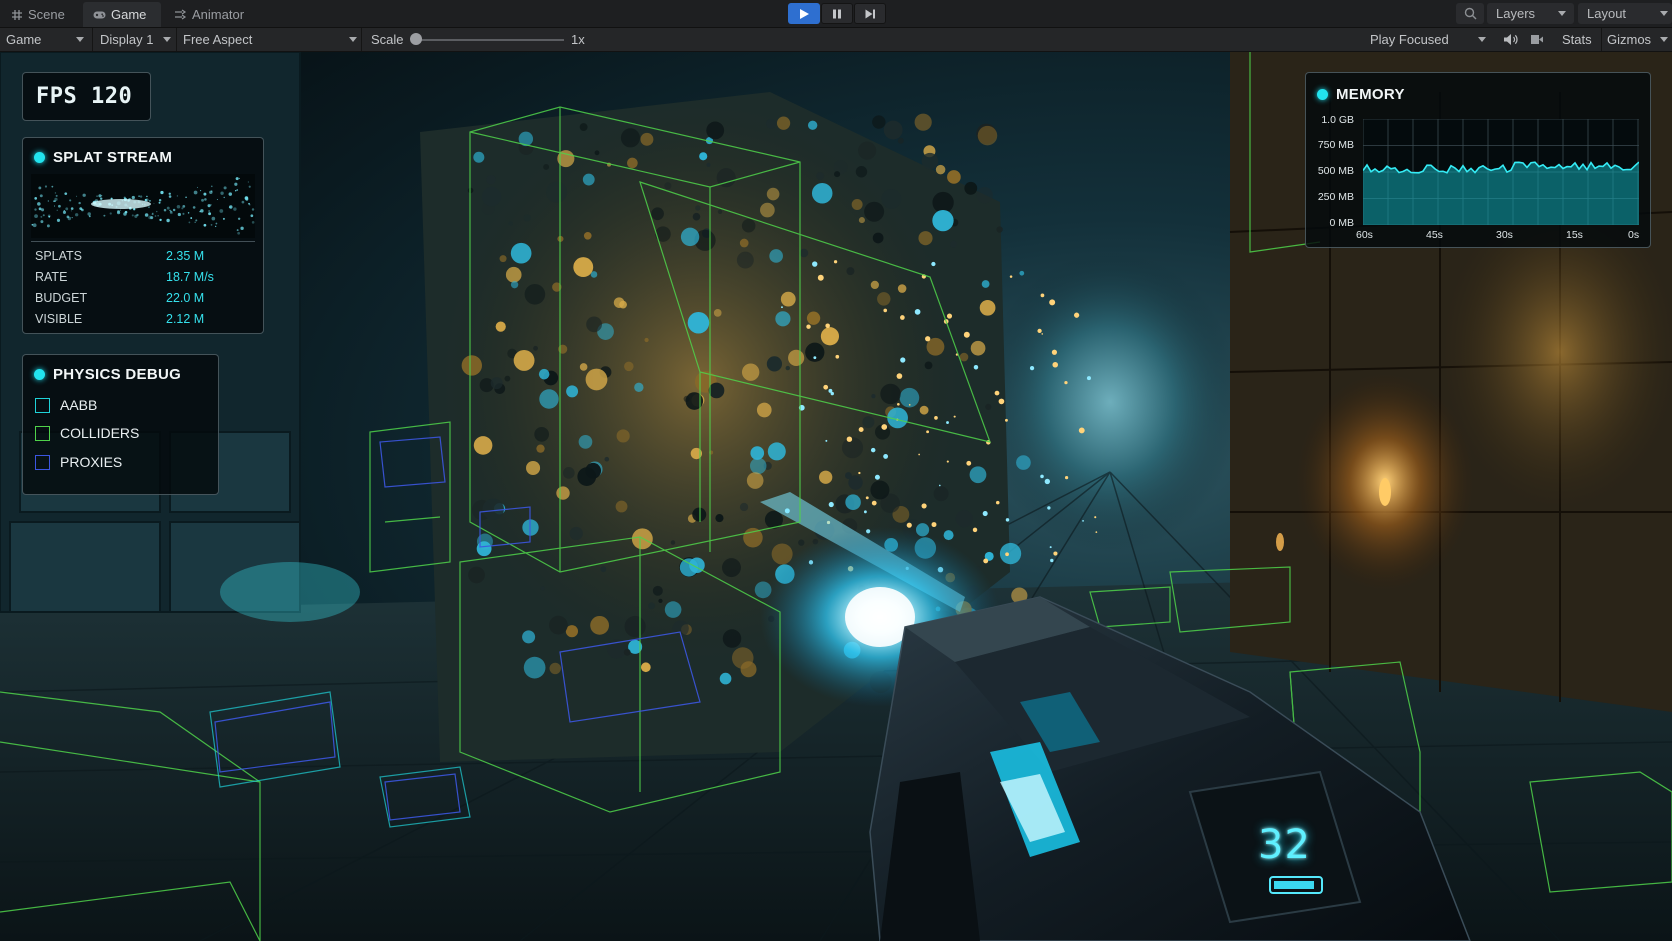 The width and height of the screenshot is (1672, 941). What do you see at coordinates (78, 462) in the screenshot?
I see `toggle-proxies: PROXIES` at bounding box center [78, 462].